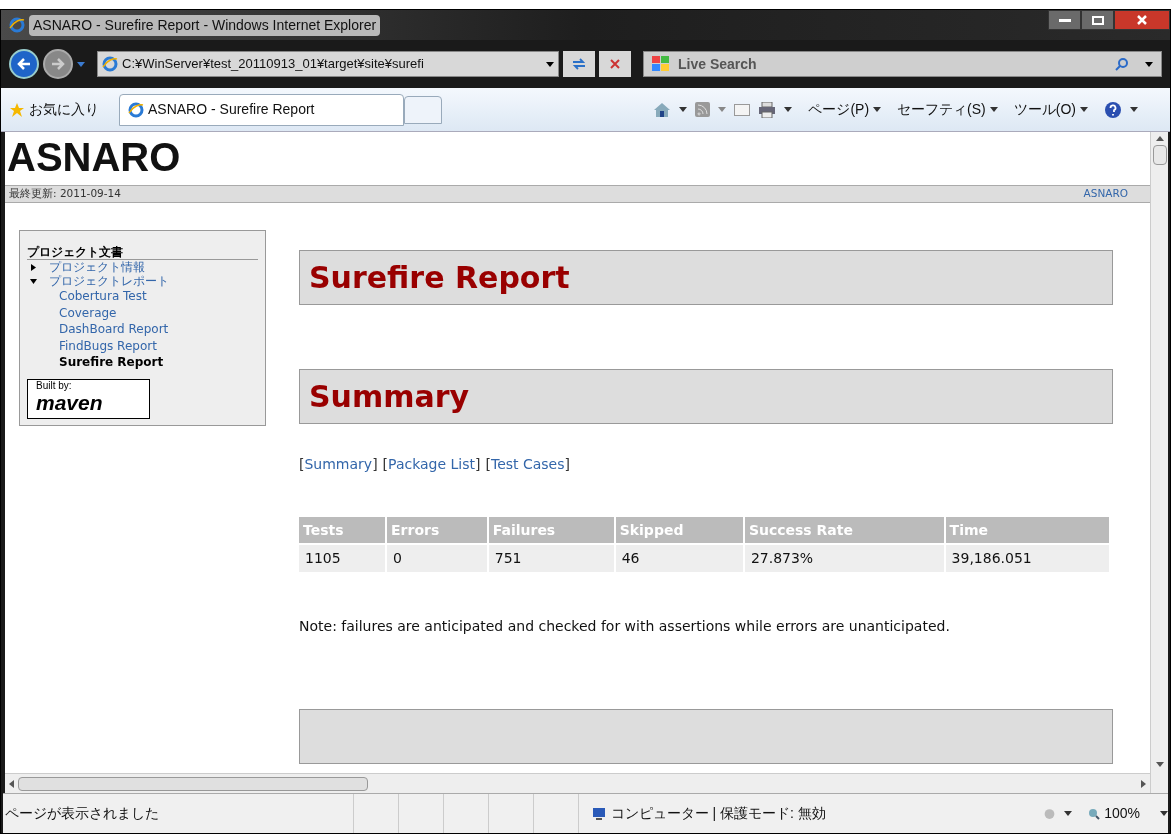 The height and width of the screenshot is (834, 1171). What do you see at coordinates (1027, 558) in the screenshot?
I see `table-cell: 39,186.051` at bounding box center [1027, 558].